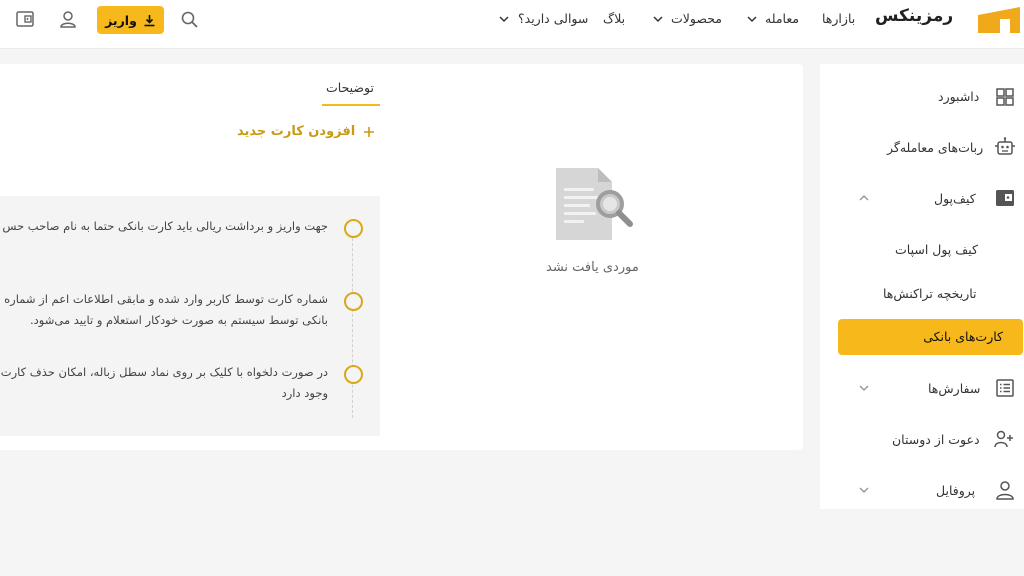  Describe the element at coordinates (149, 20) in the screenshot. I see `download-icon` at that location.